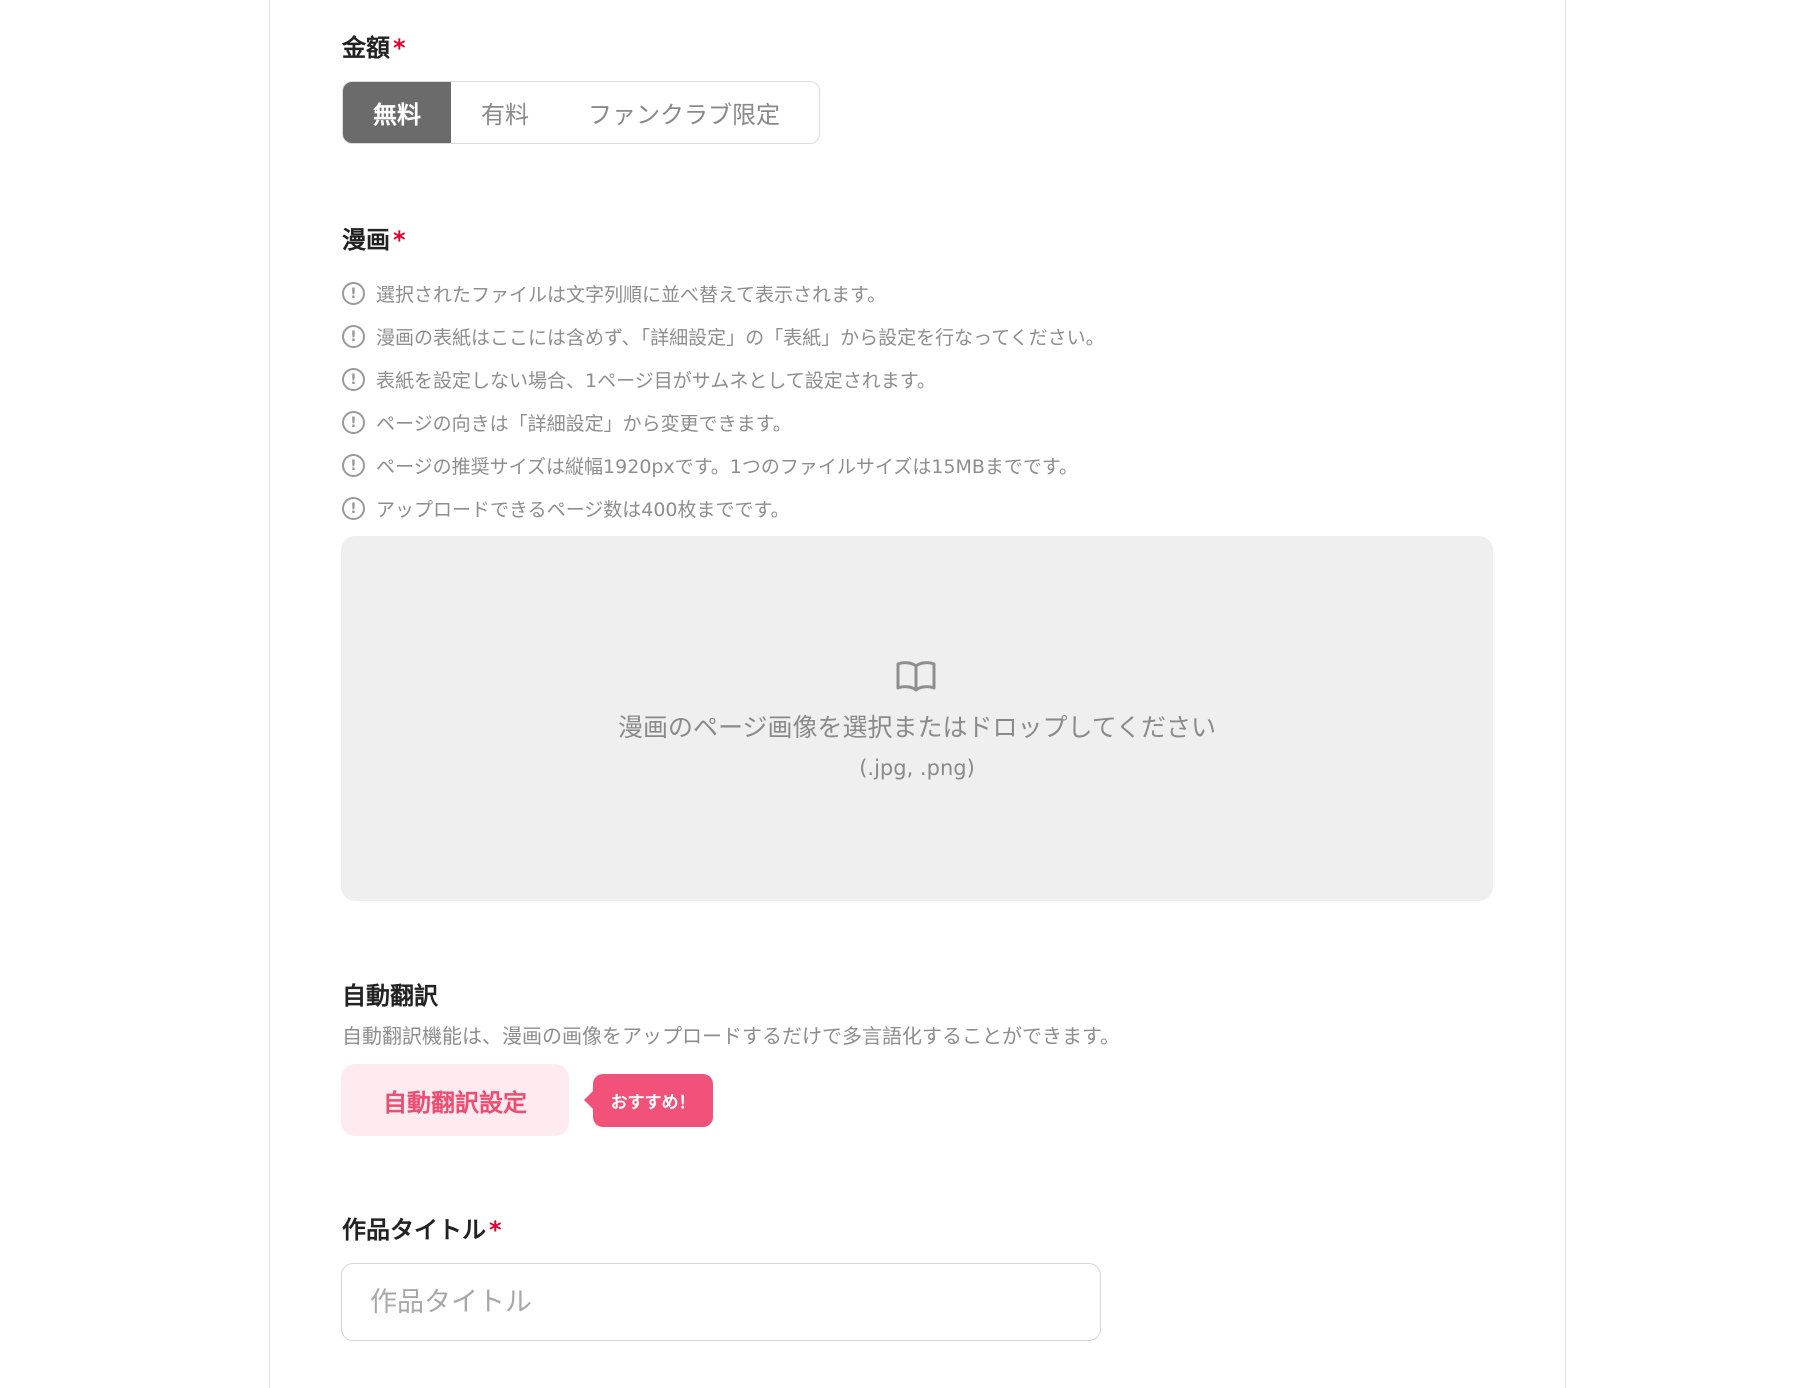 The height and width of the screenshot is (1388, 1816). What do you see at coordinates (917, 768) in the screenshot?
I see `dropzone-formats: (.jpg, .png)` at bounding box center [917, 768].